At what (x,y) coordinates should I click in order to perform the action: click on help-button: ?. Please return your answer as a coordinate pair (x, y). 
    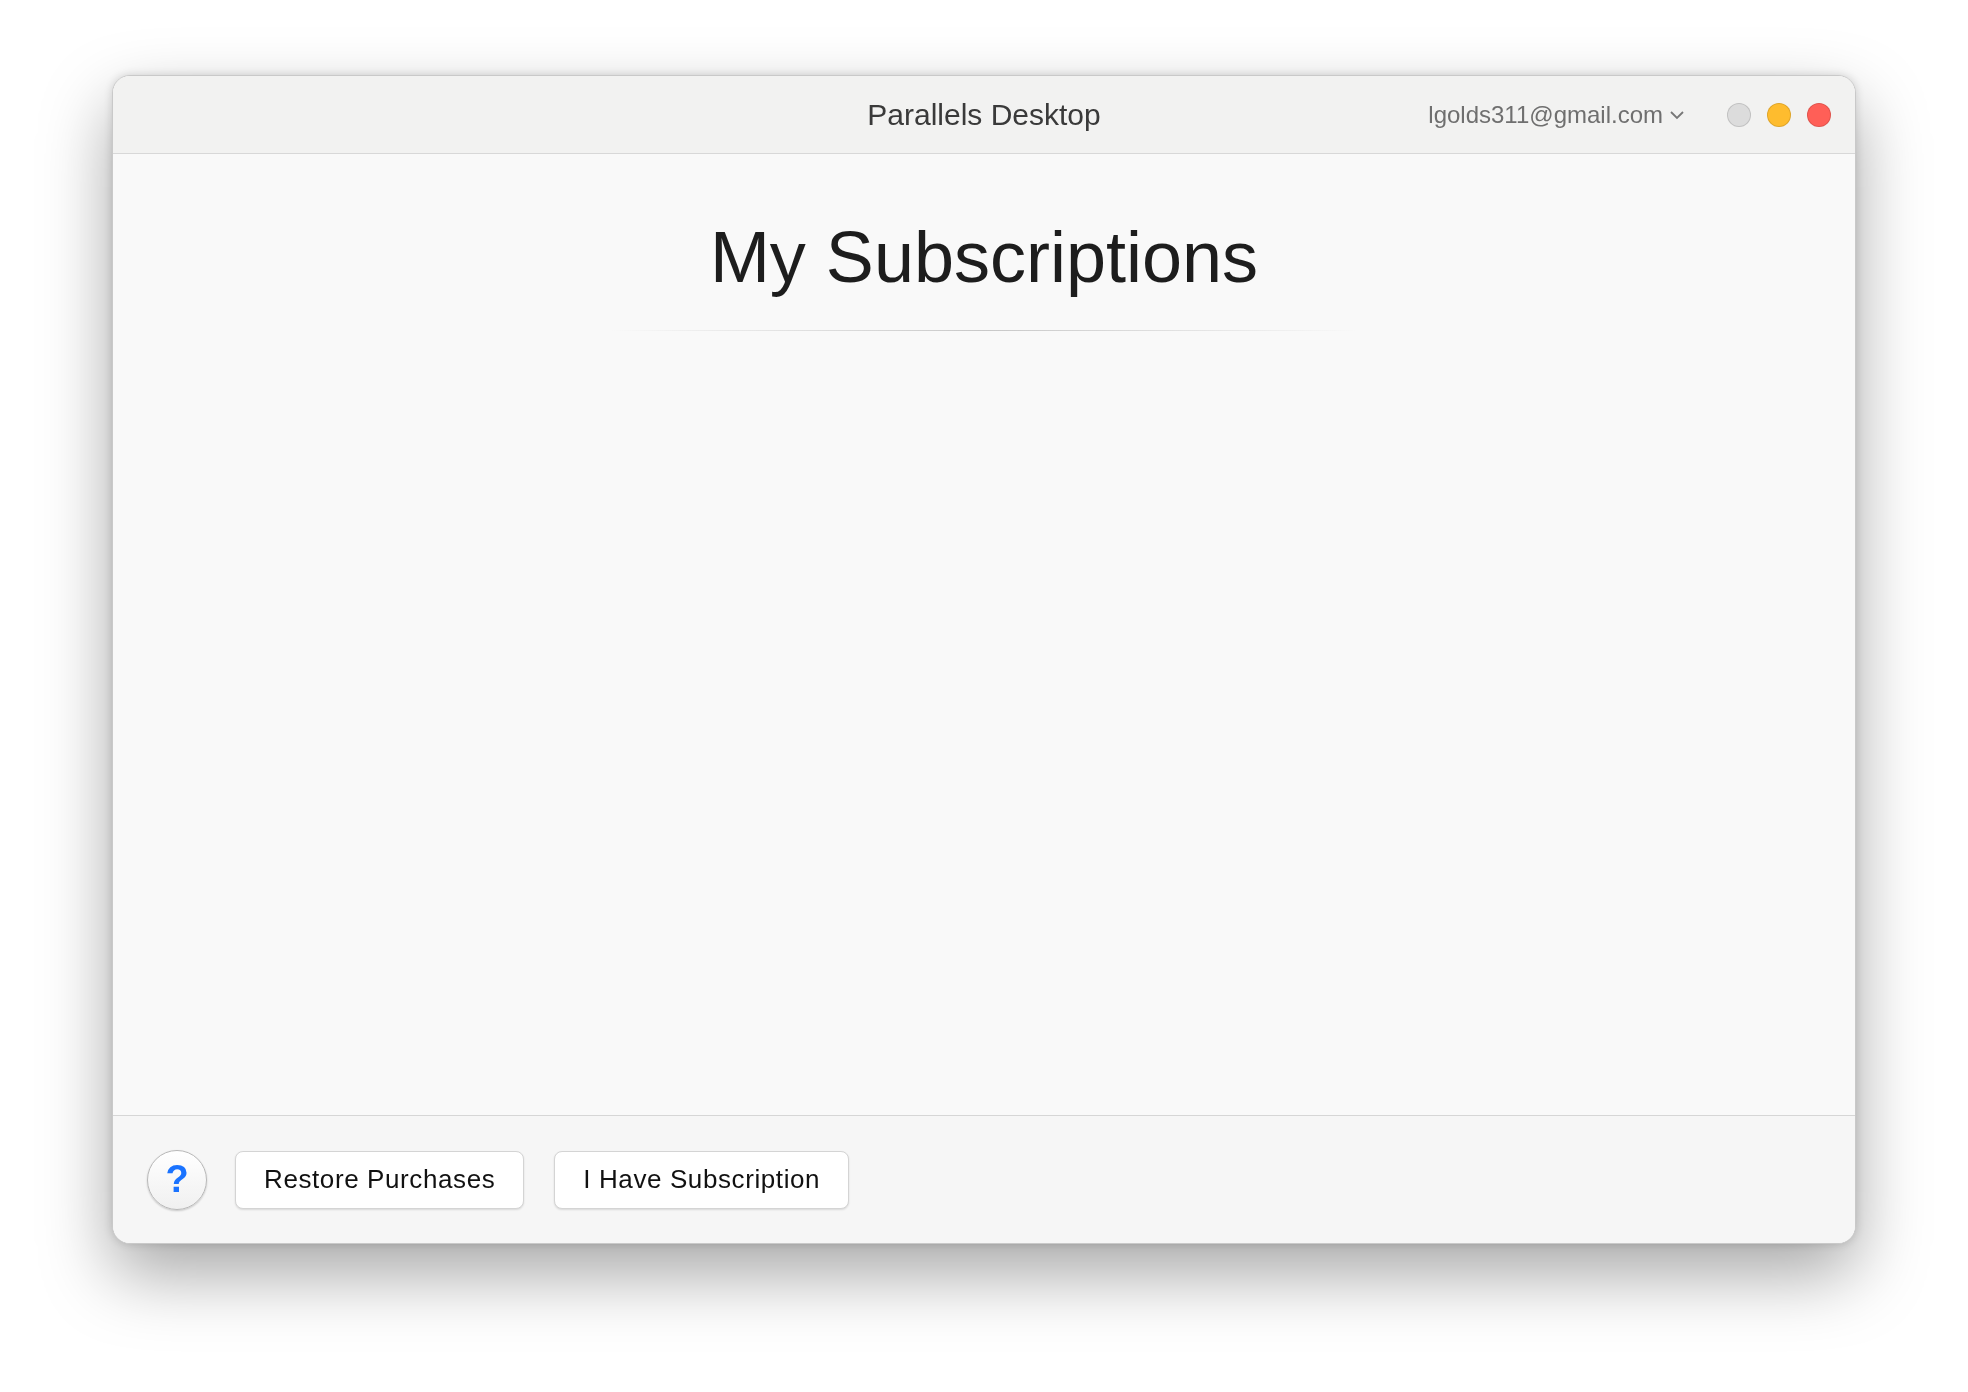
    Looking at the image, I should click on (177, 1179).